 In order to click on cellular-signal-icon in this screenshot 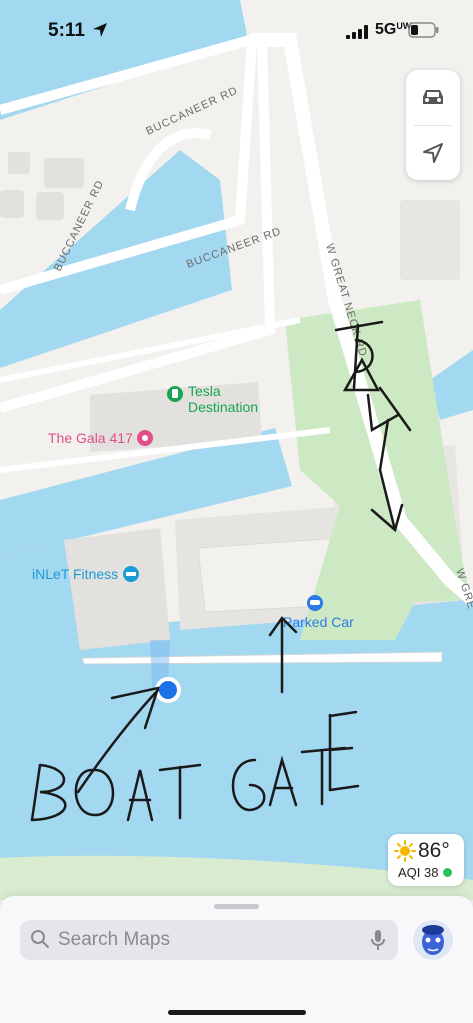, I will do `click(357, 34)`.